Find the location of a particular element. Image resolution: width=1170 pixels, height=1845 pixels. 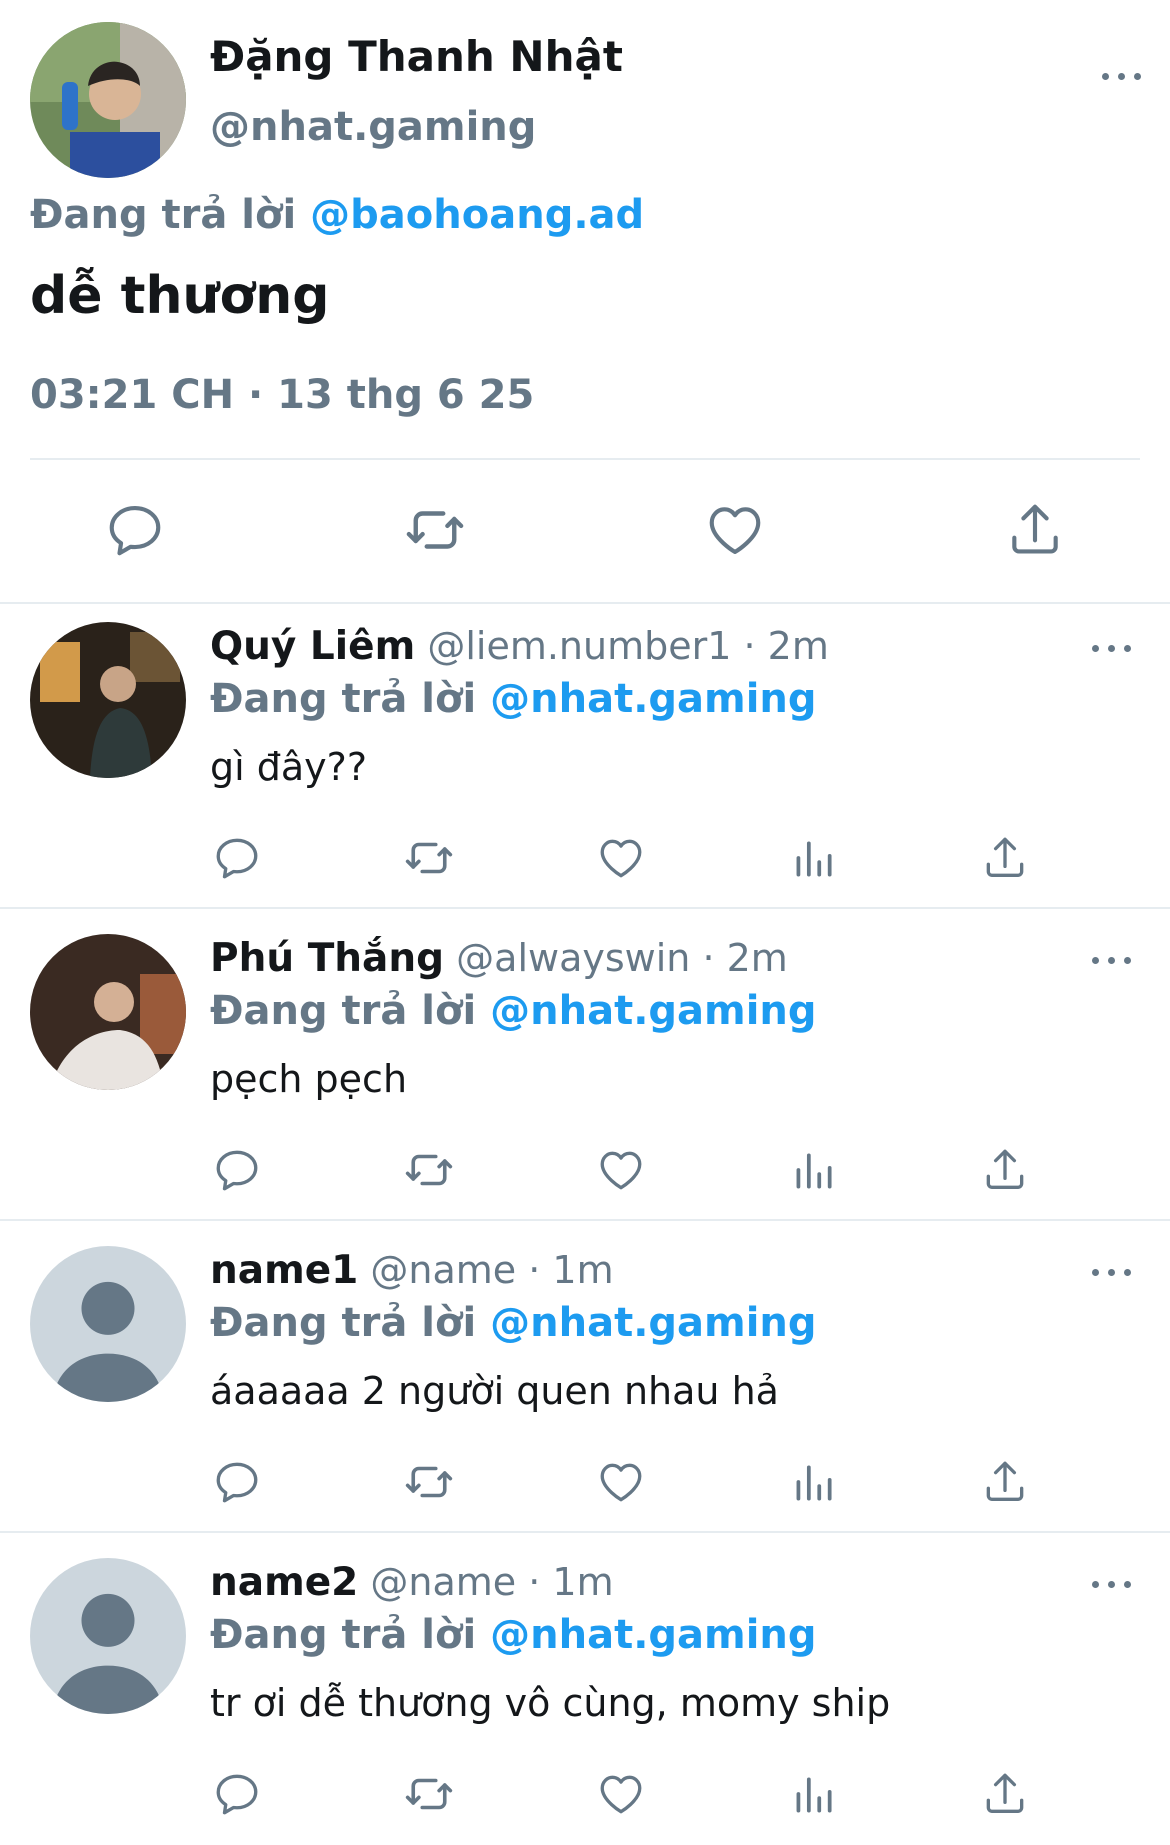

replying-mention-link: @baohoang.ad is located at coordinates (477, 215).